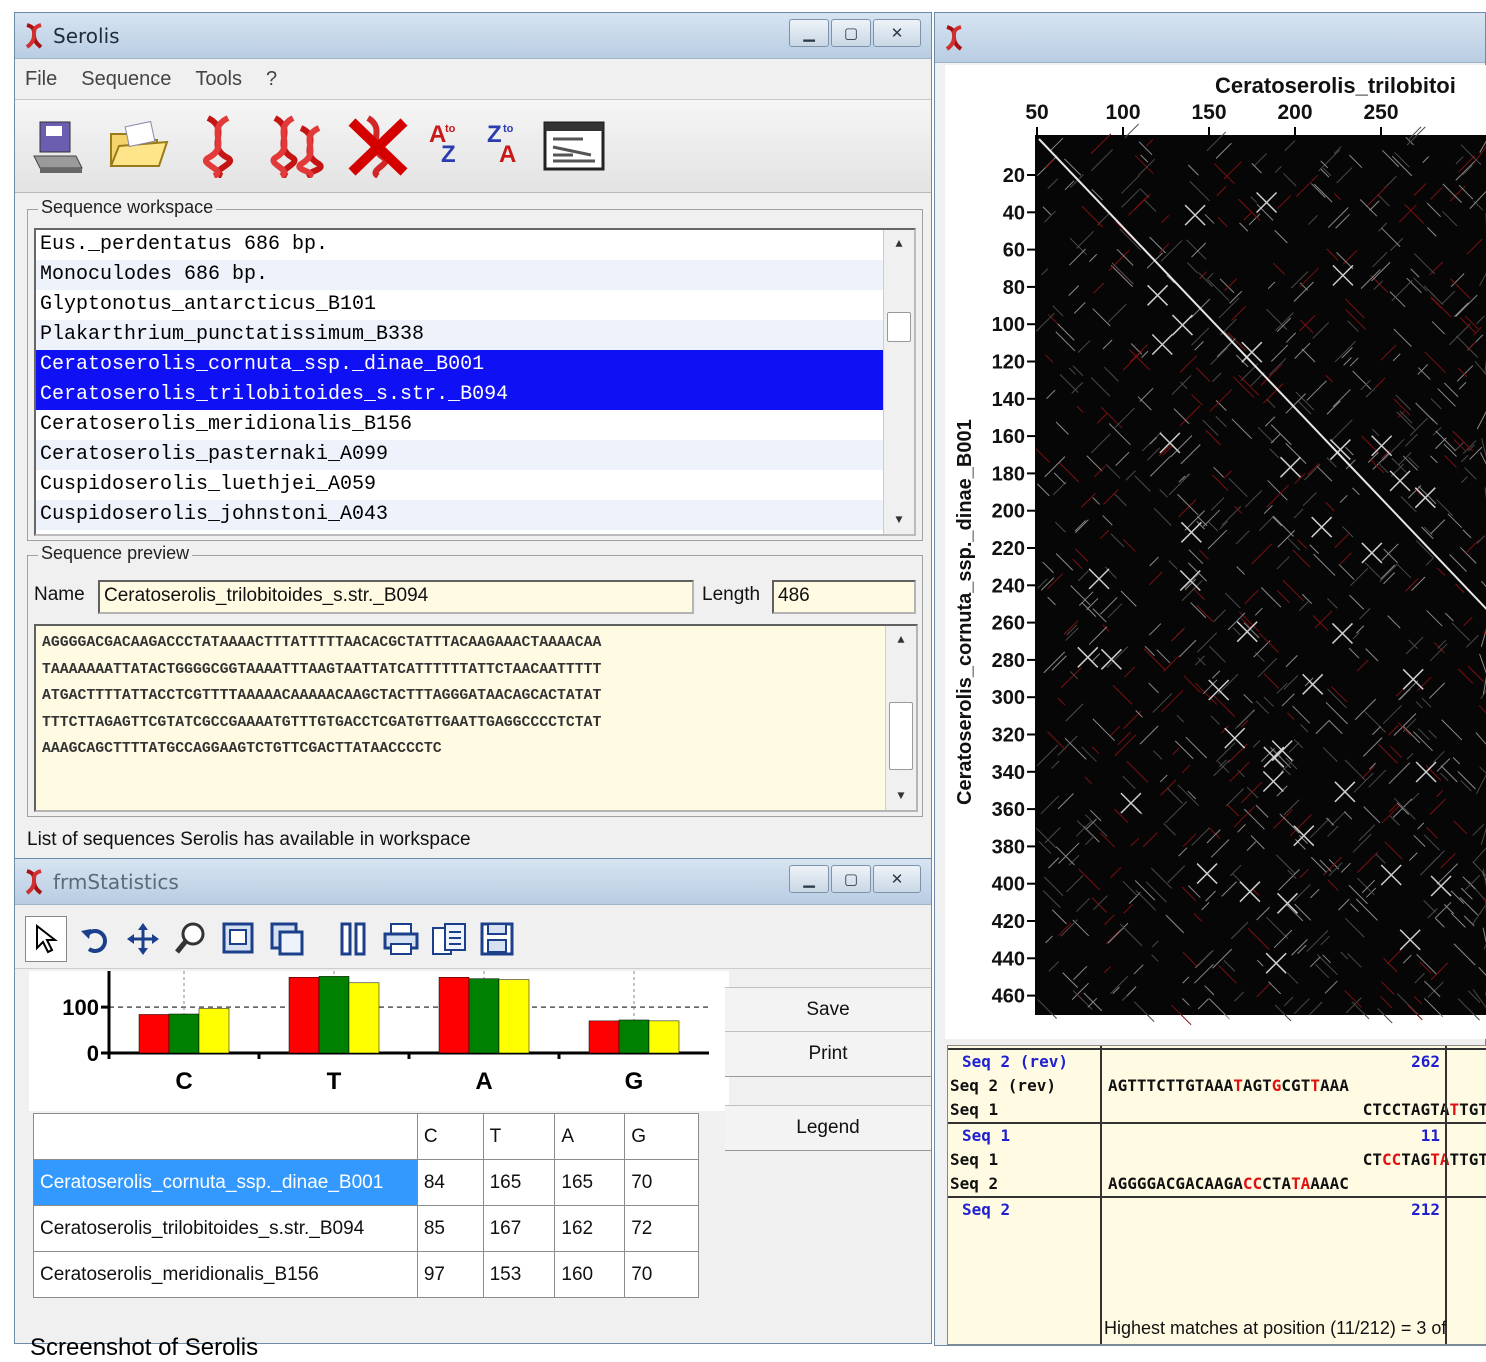 This screenshot has height=1362, width=1486. What do you see at coordinates (226, 1183) in the screenshot?
I see `row-name: Ceratoserolis_cornuta_ssp._dinae_B001` at bounding box center [226, 1183].